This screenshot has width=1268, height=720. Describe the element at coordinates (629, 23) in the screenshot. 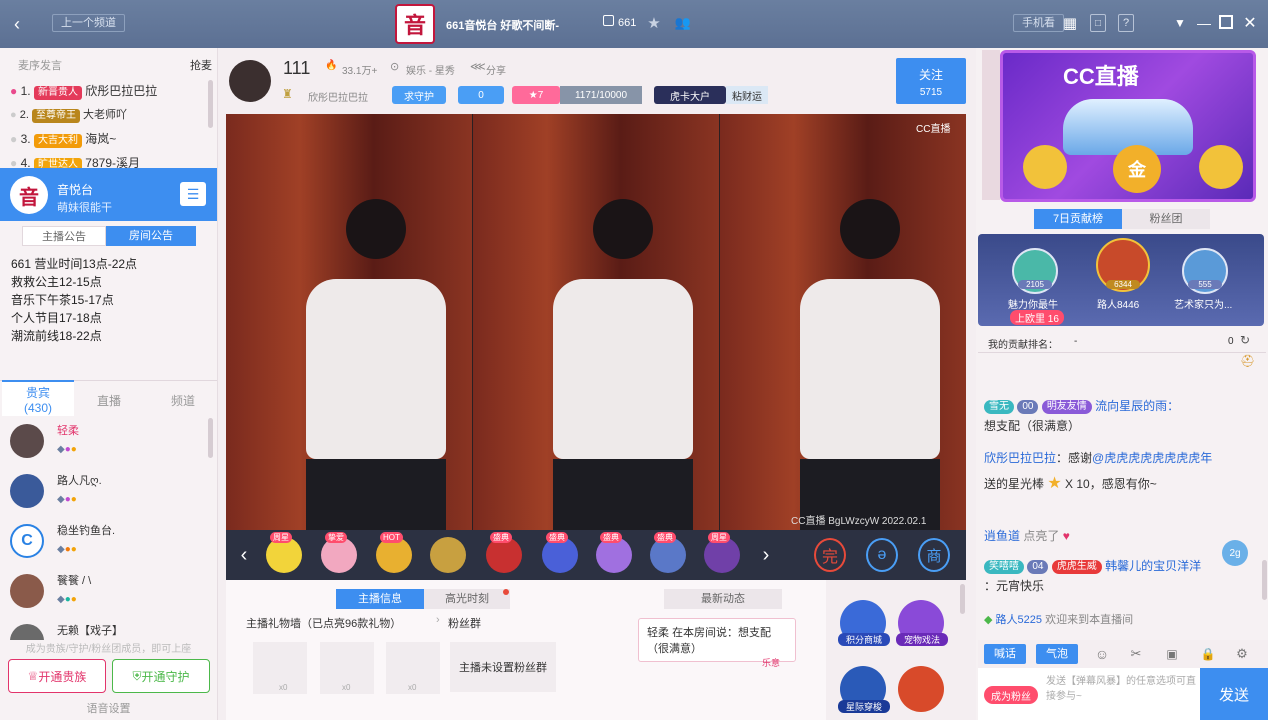

I see `rocket-icon` at that location.